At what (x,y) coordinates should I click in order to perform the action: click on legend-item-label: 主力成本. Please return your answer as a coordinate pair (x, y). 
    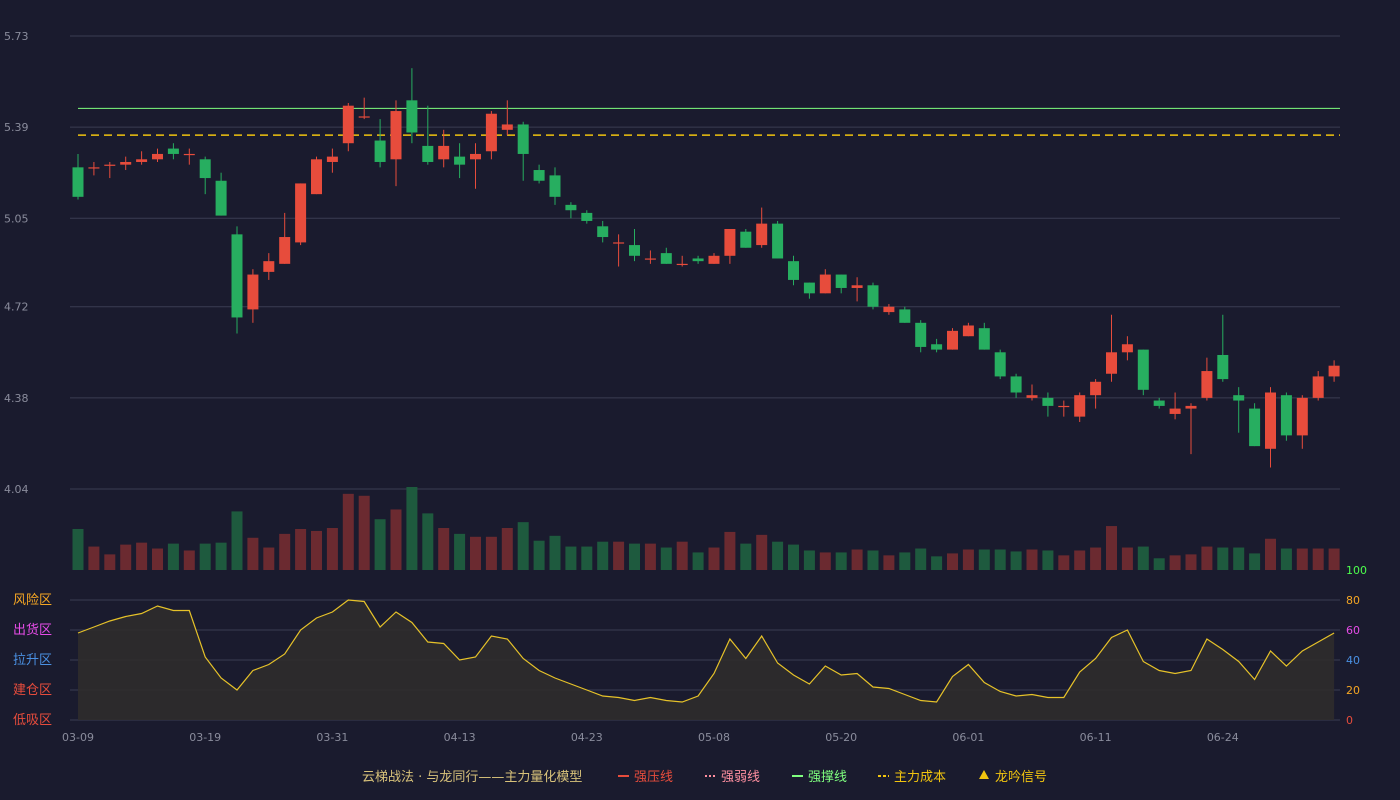
    Looking at the image, I should click on (920, 777).